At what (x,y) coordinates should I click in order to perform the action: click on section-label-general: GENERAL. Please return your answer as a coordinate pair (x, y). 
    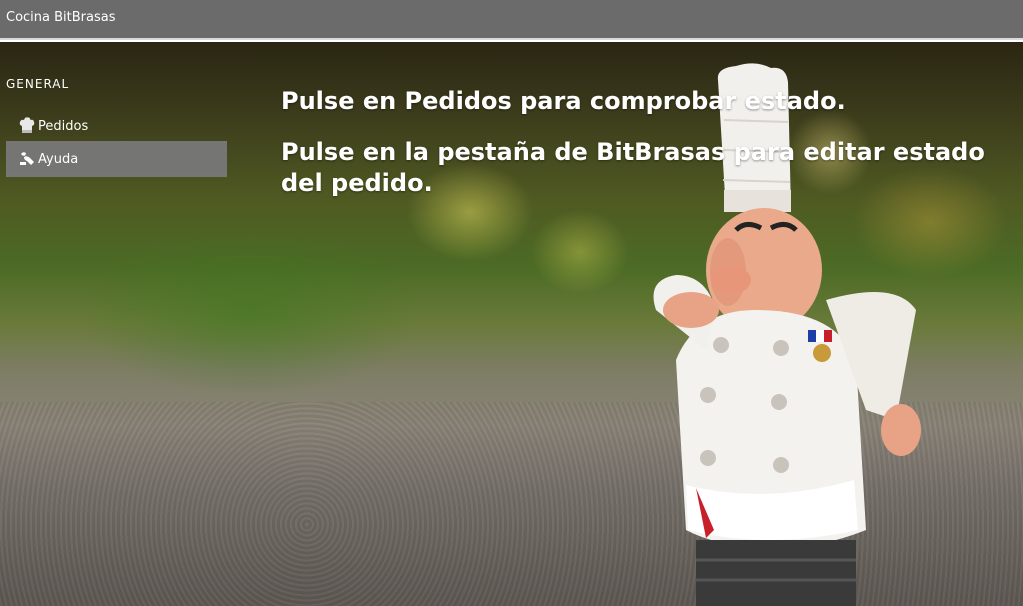
    Looking at the image, I should click on (38, 84).